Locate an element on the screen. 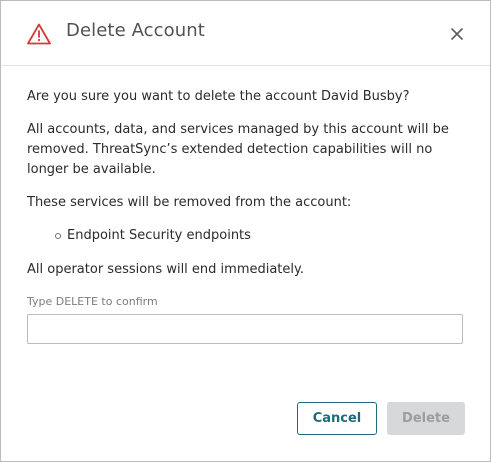 This screenshot has height=462, width=491. service-label: Endpoint Security endpoints is located at coordinates (159, 235).